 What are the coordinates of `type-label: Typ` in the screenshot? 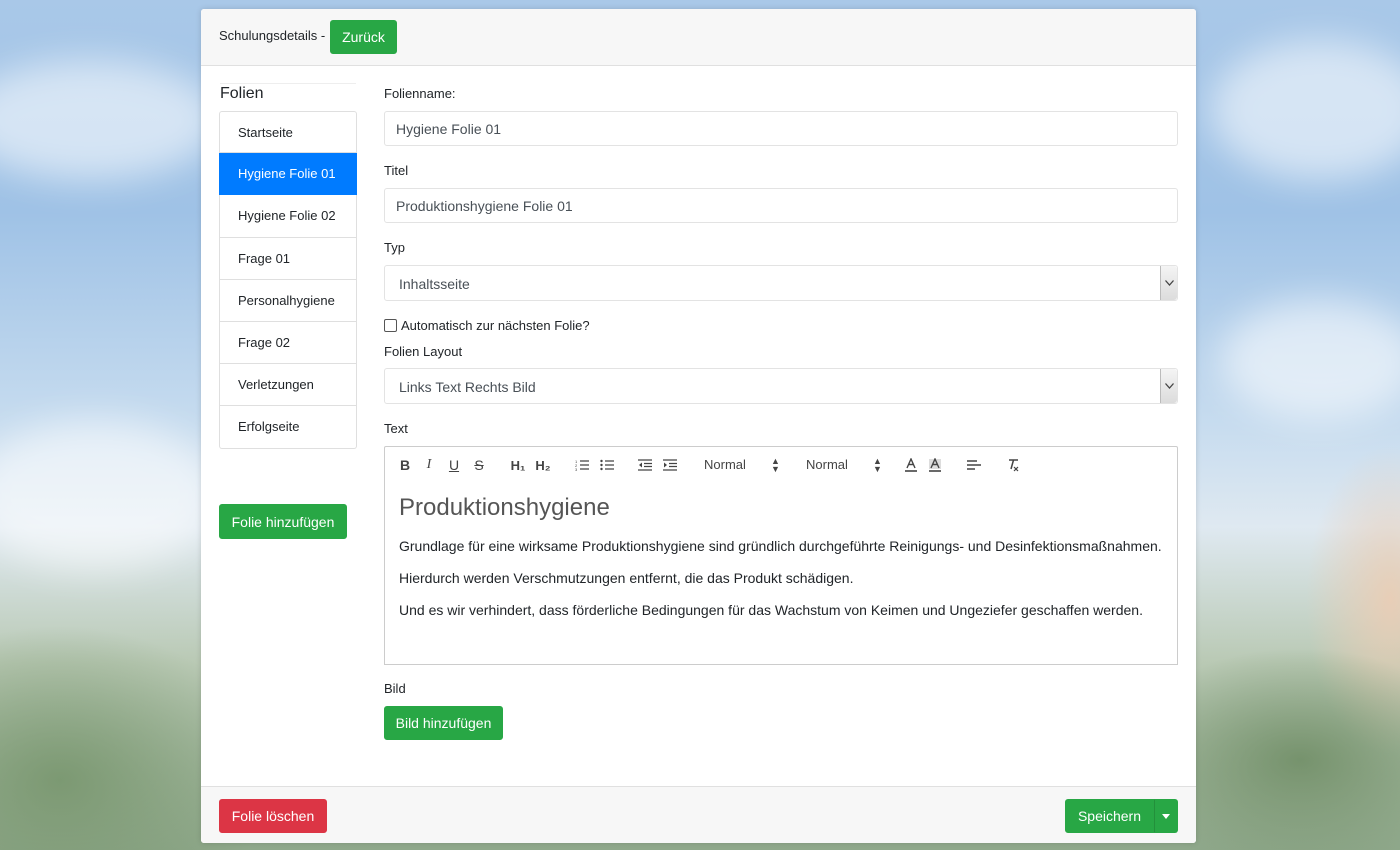 It's located at (394, 247).